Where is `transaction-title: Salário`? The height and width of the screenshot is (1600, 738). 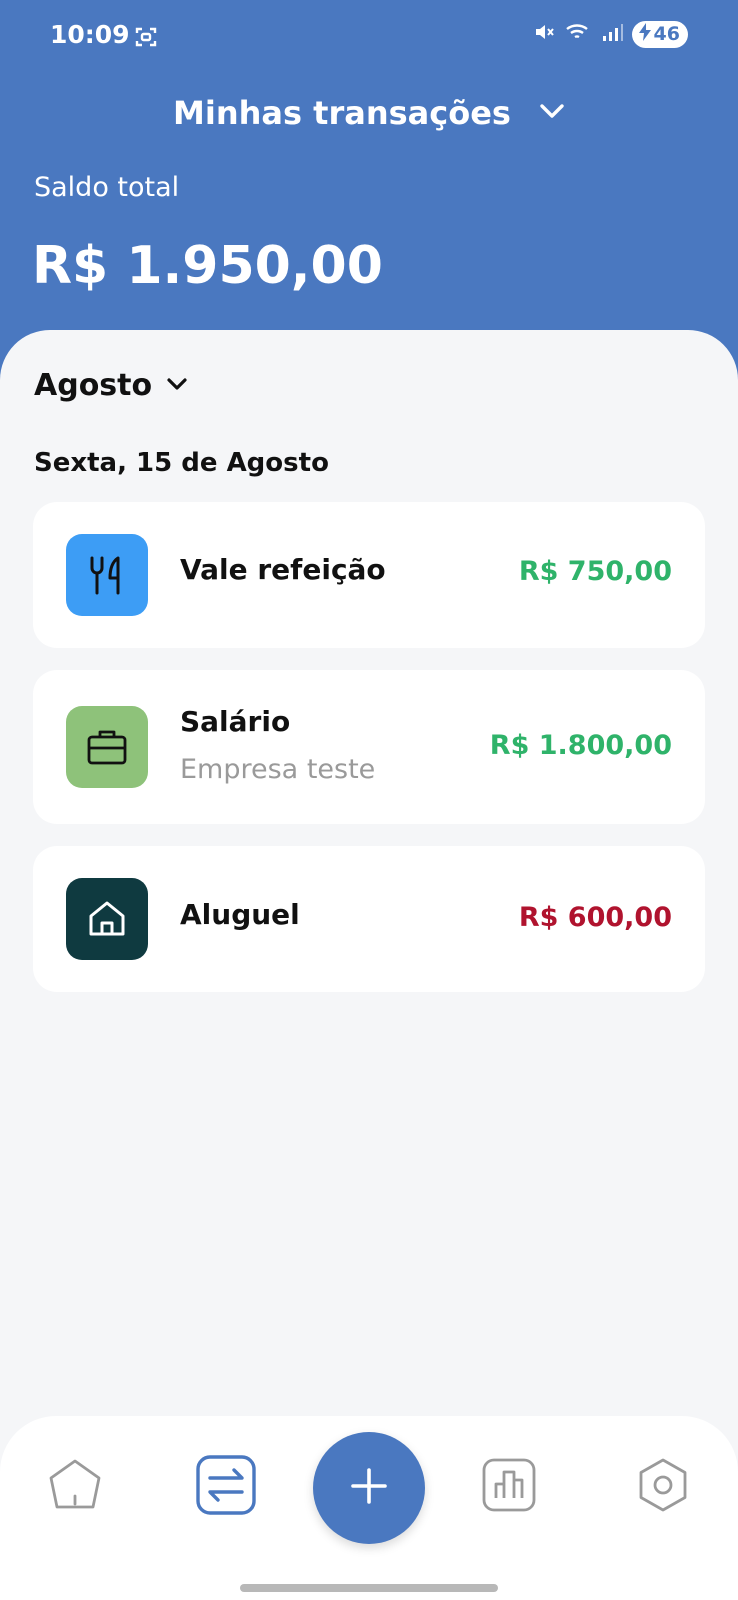
transaction-title: Salário is located at coordinates (235, 721).